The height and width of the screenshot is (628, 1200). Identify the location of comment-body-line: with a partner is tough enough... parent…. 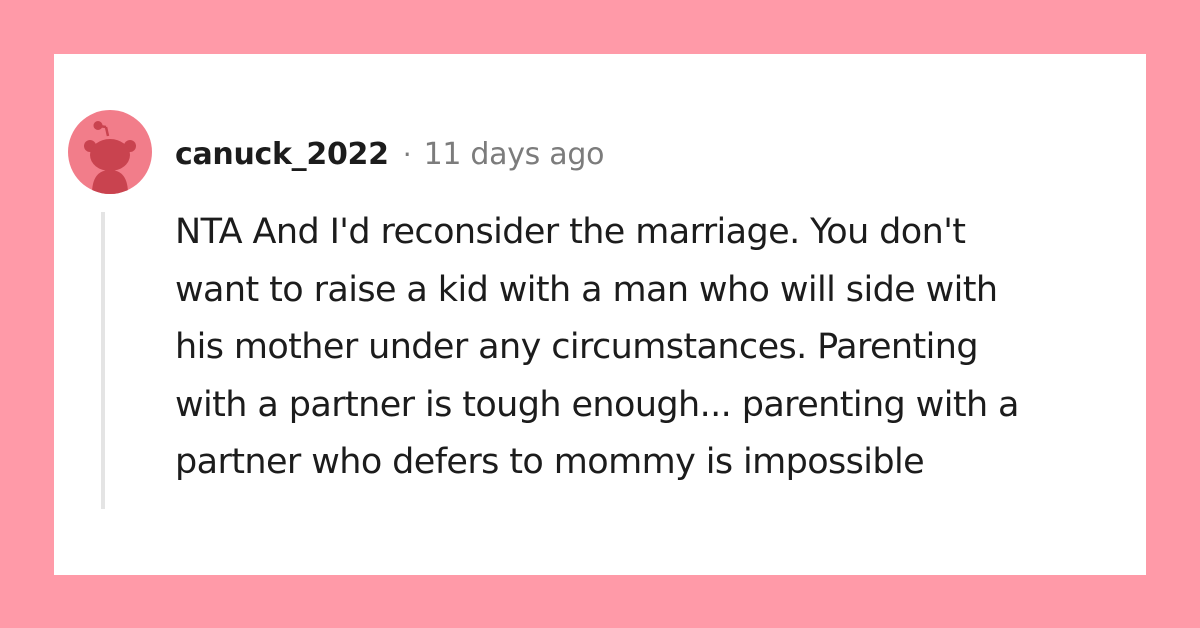
(597, 404).